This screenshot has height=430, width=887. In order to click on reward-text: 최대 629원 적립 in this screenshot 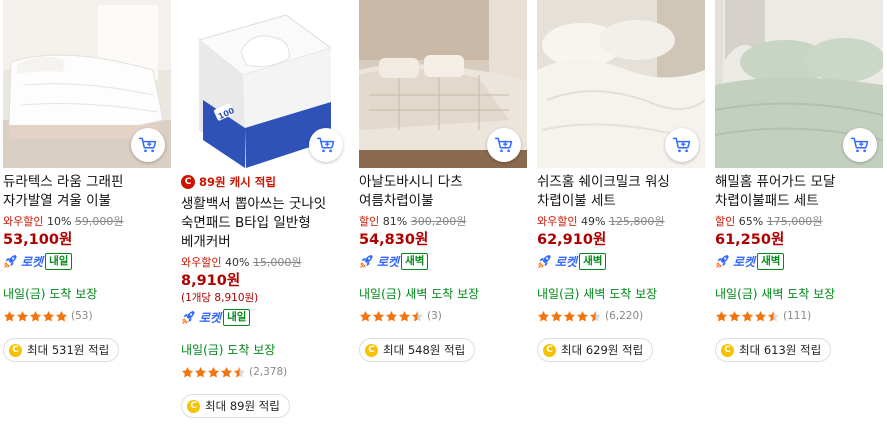, I will do `click(602, 350)`.